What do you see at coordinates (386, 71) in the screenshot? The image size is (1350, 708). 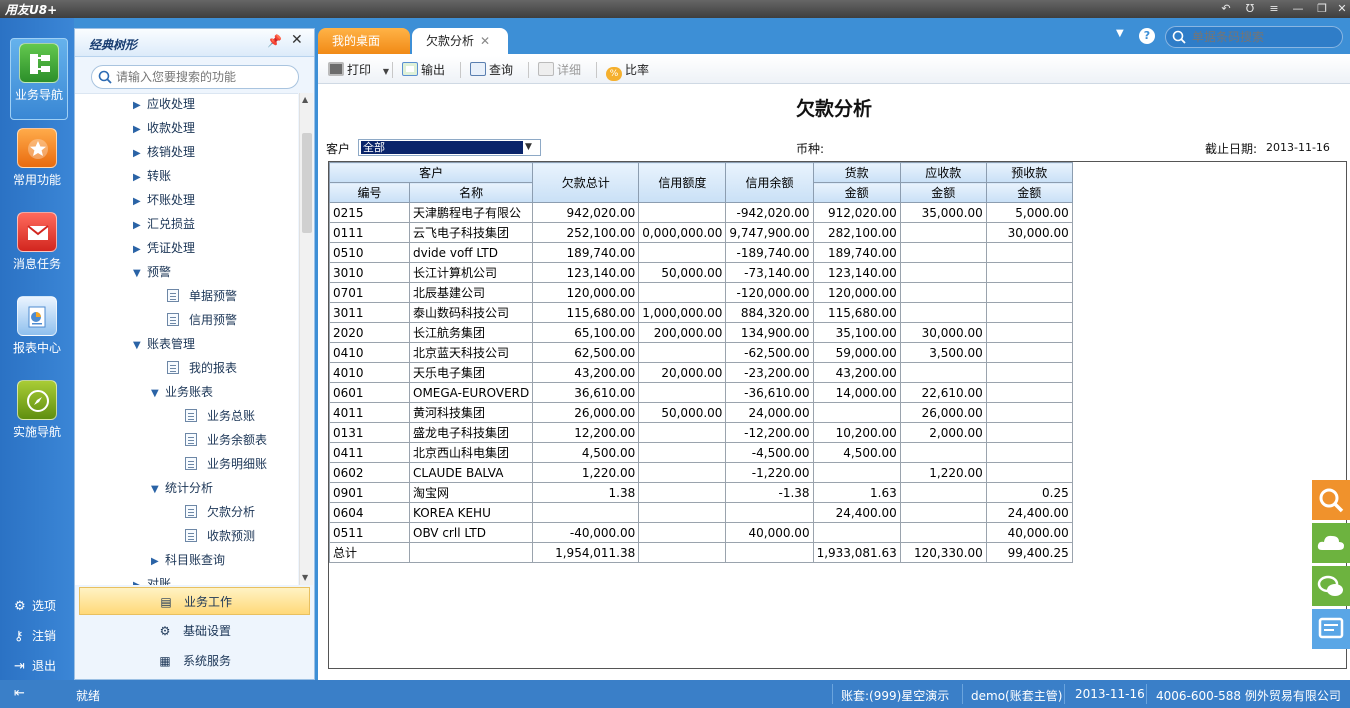 I see `print-dropdown-icon: ▼` at bounding box center [386, 71].